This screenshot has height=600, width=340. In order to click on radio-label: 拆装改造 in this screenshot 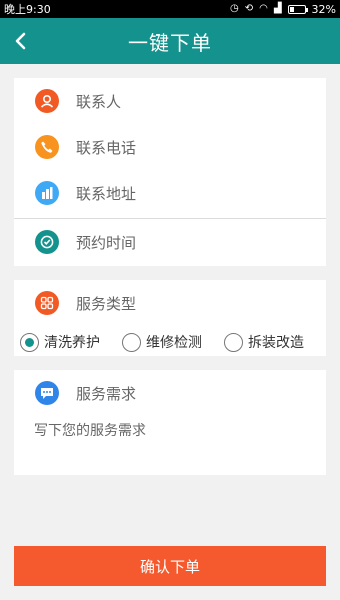, I will do `click(276, 343)`.